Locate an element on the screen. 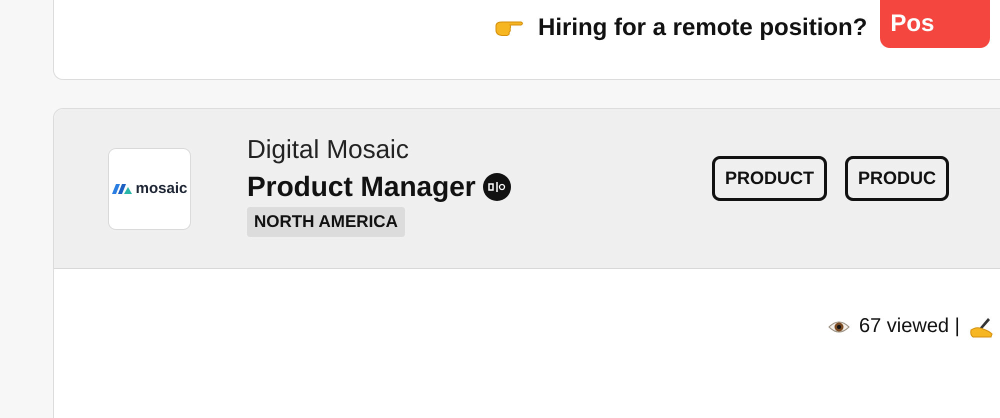 Image resolution: width=1000 pixels, height=418 pixels. company-name: Digital Mosaic is located at coordinates (328, 149).